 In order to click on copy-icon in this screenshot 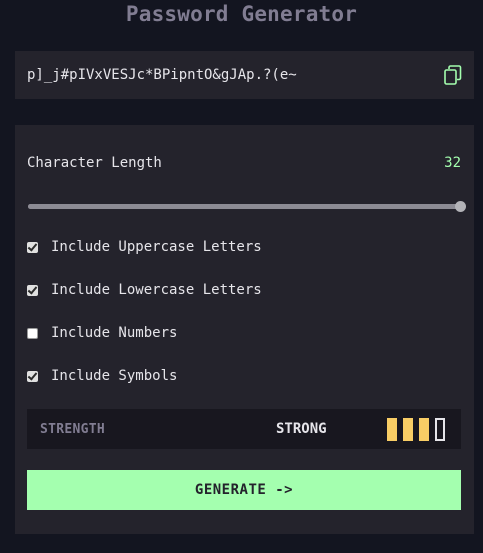, I will do `click(453, 75)`.